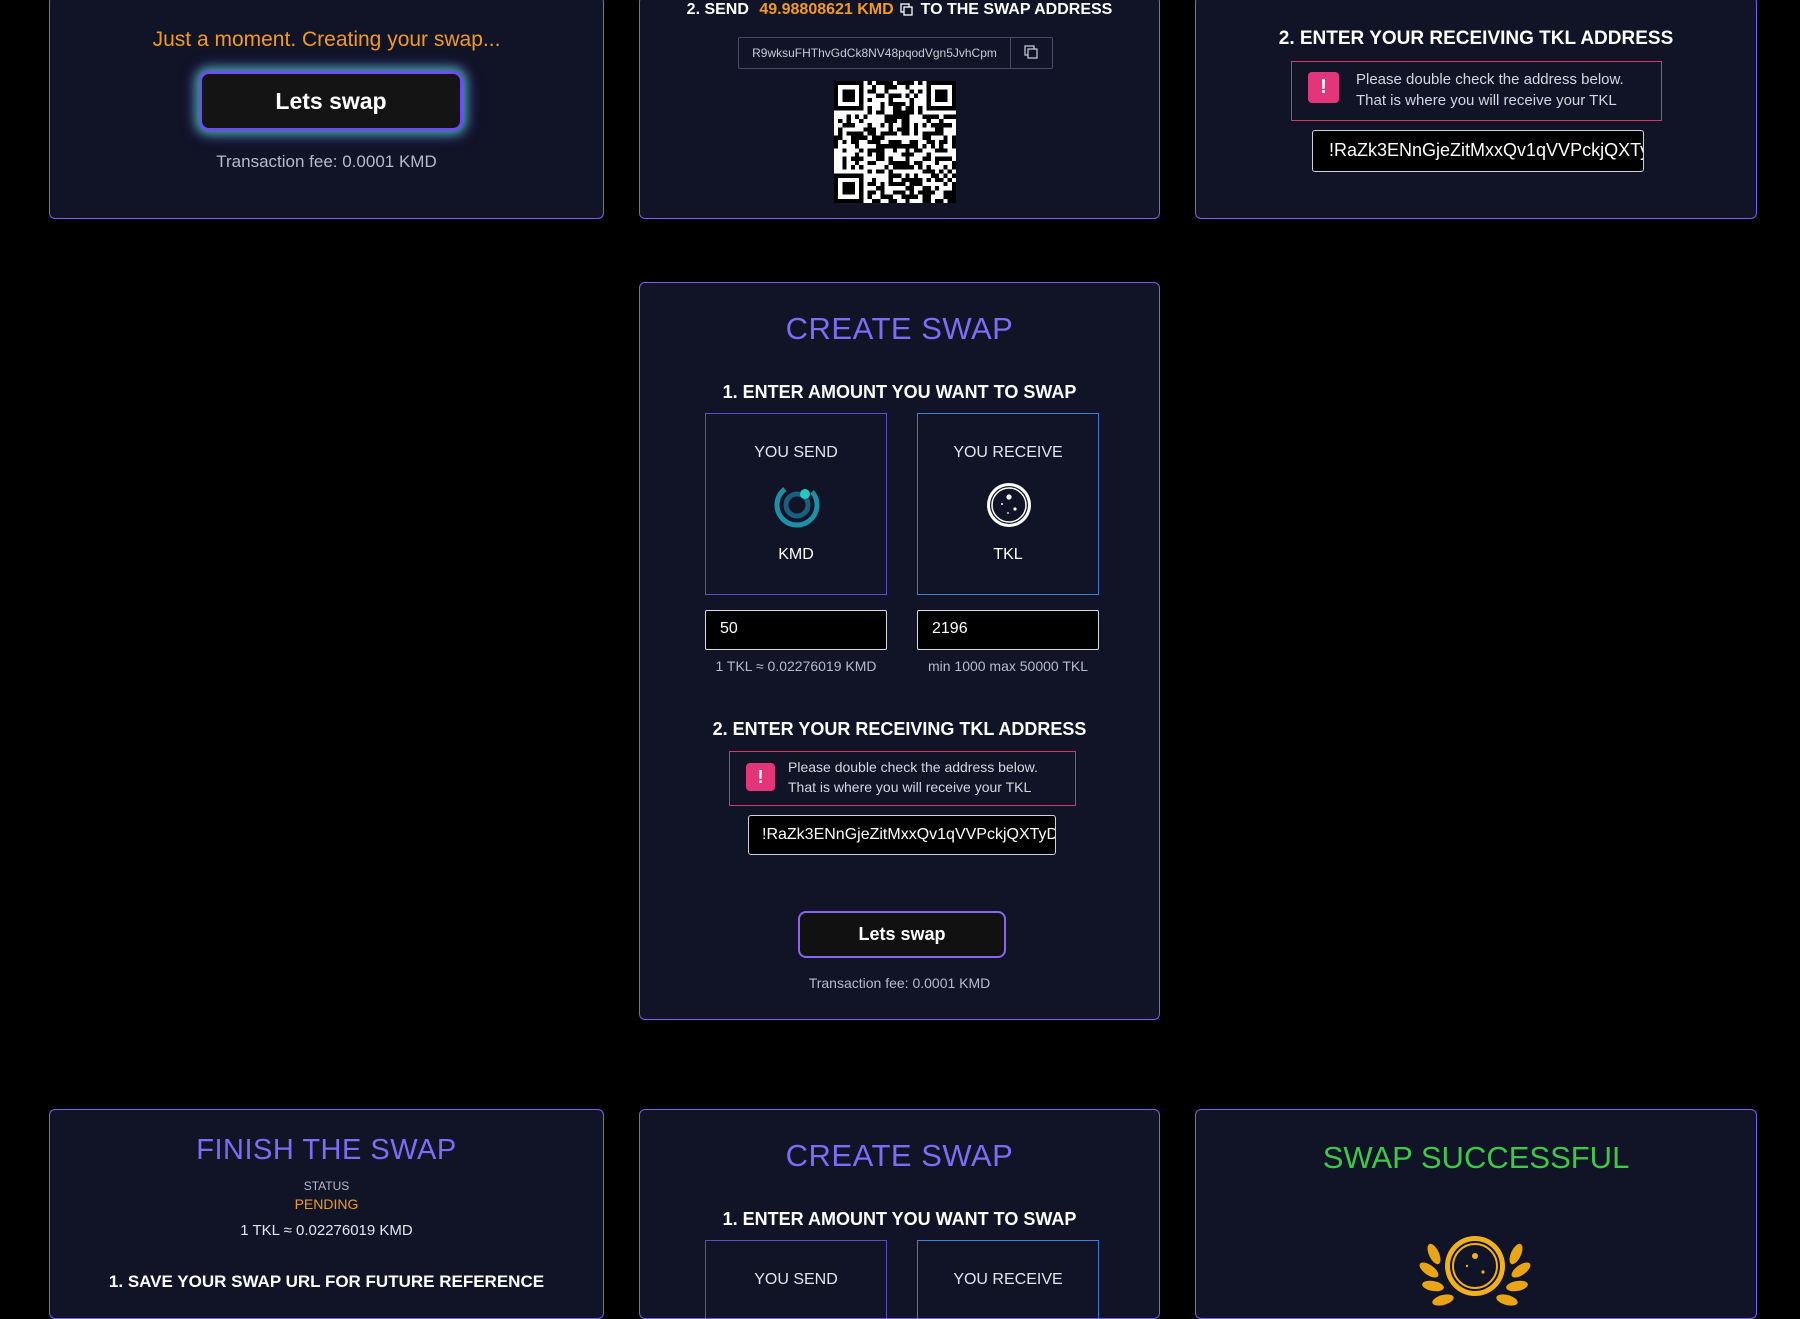 This screenshot has width=1800, height=1319. What do you see at coordinates (906, 9) in the screenshot?
I see `copy-amount-icon` at bounding box center [906, 9].